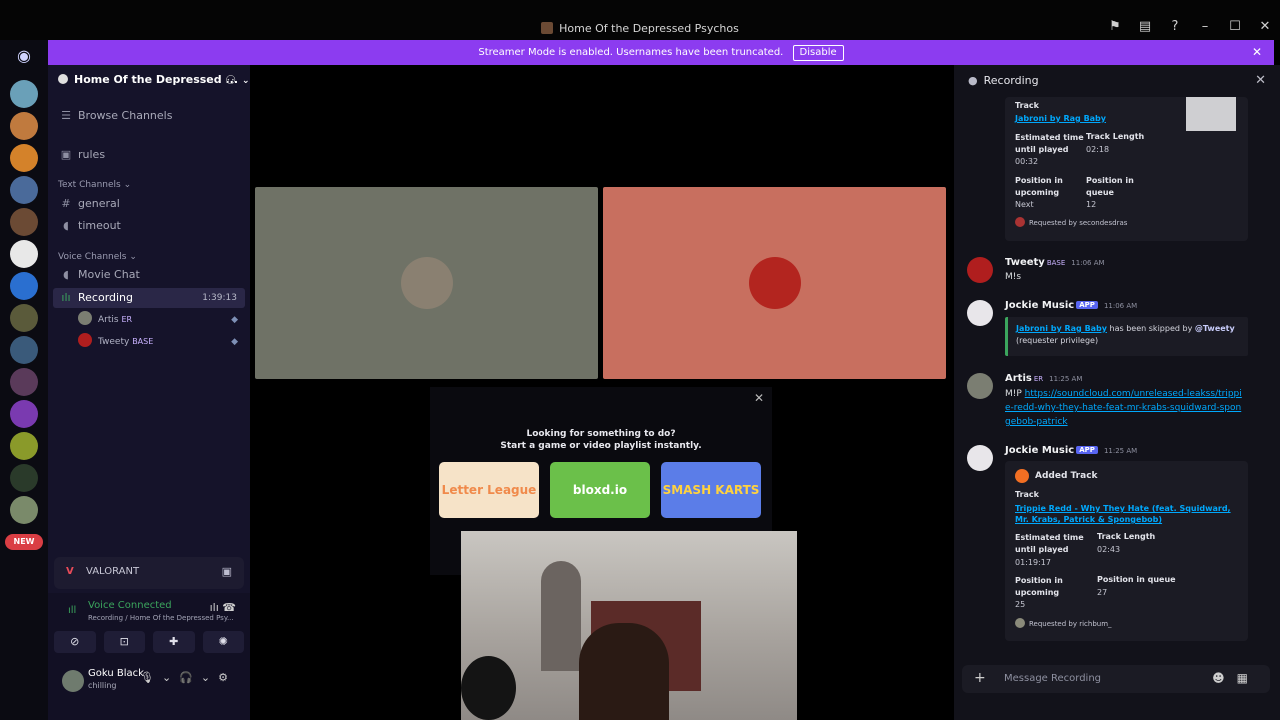  I want to click on server-header: Home Of the Depressed ... ⌄ ⚇, so click(149, 81).